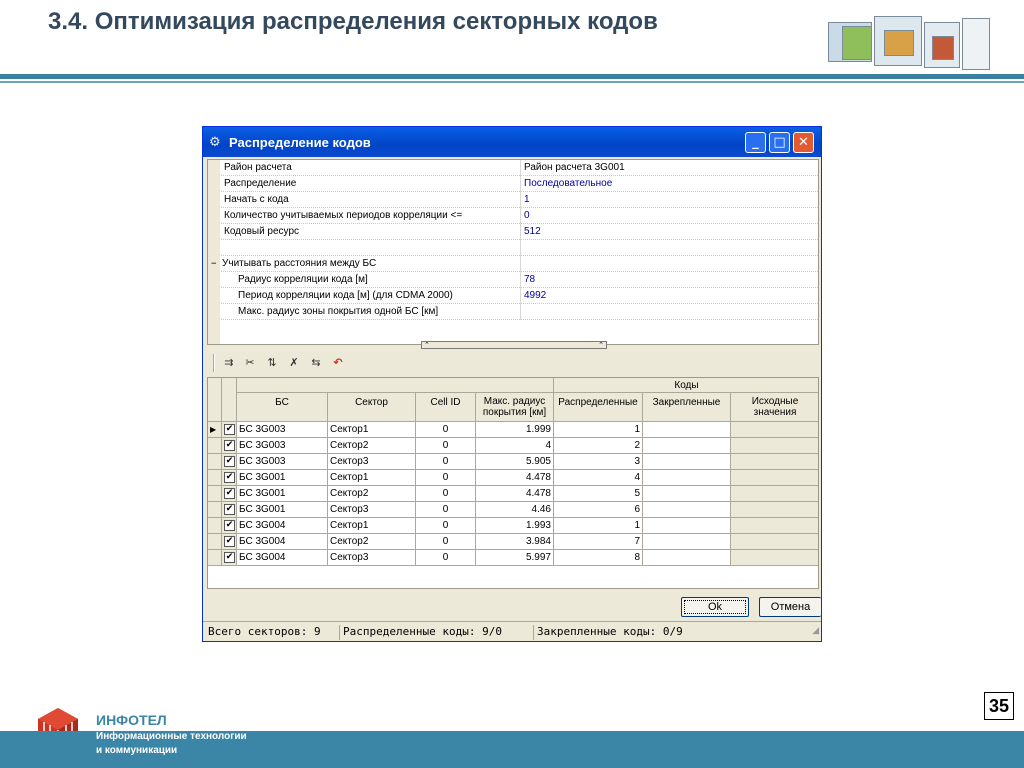 The height and width of the screenshot is (768, 1024). I want to click on property-row: Макс. радиус зоны покрытия одной БС [км], so click(513, 312).